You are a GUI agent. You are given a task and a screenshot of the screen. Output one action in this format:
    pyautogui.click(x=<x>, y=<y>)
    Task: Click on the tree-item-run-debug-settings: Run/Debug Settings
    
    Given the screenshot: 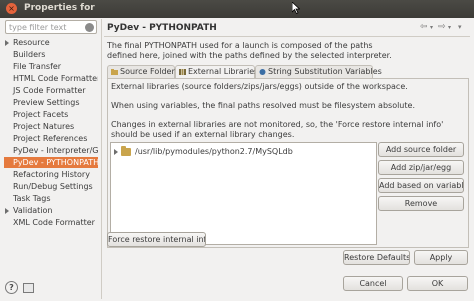 What is the action you would take?
    pyautogui.click(x=51, y=186)
    